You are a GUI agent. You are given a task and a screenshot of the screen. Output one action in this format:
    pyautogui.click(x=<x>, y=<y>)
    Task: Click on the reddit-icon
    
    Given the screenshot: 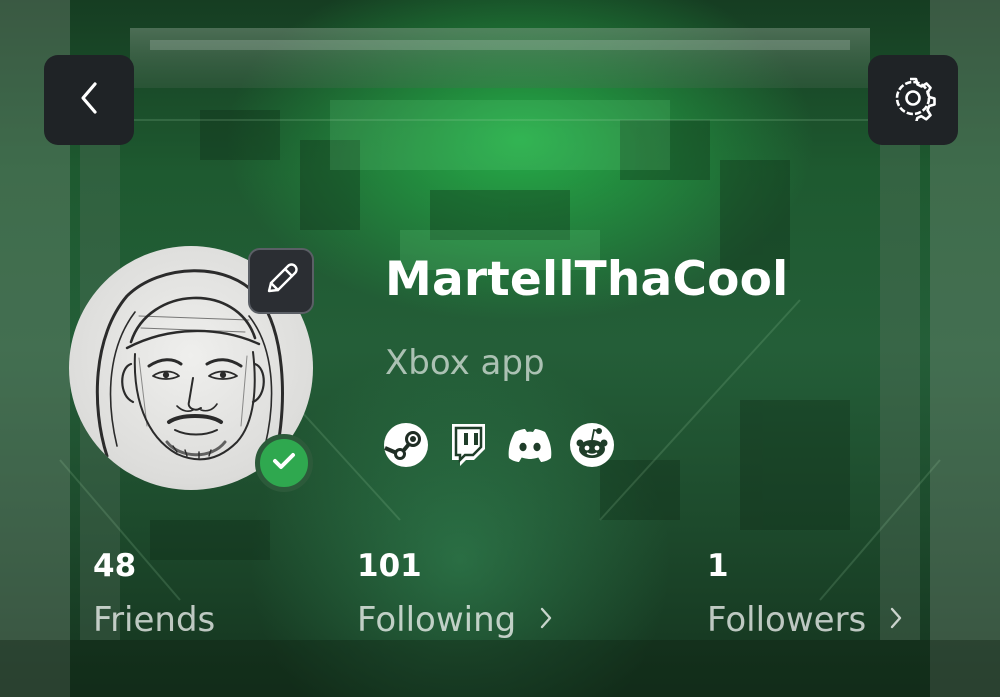 What is the action you would take?
    pyautogui.click(x=592, y=447)
    